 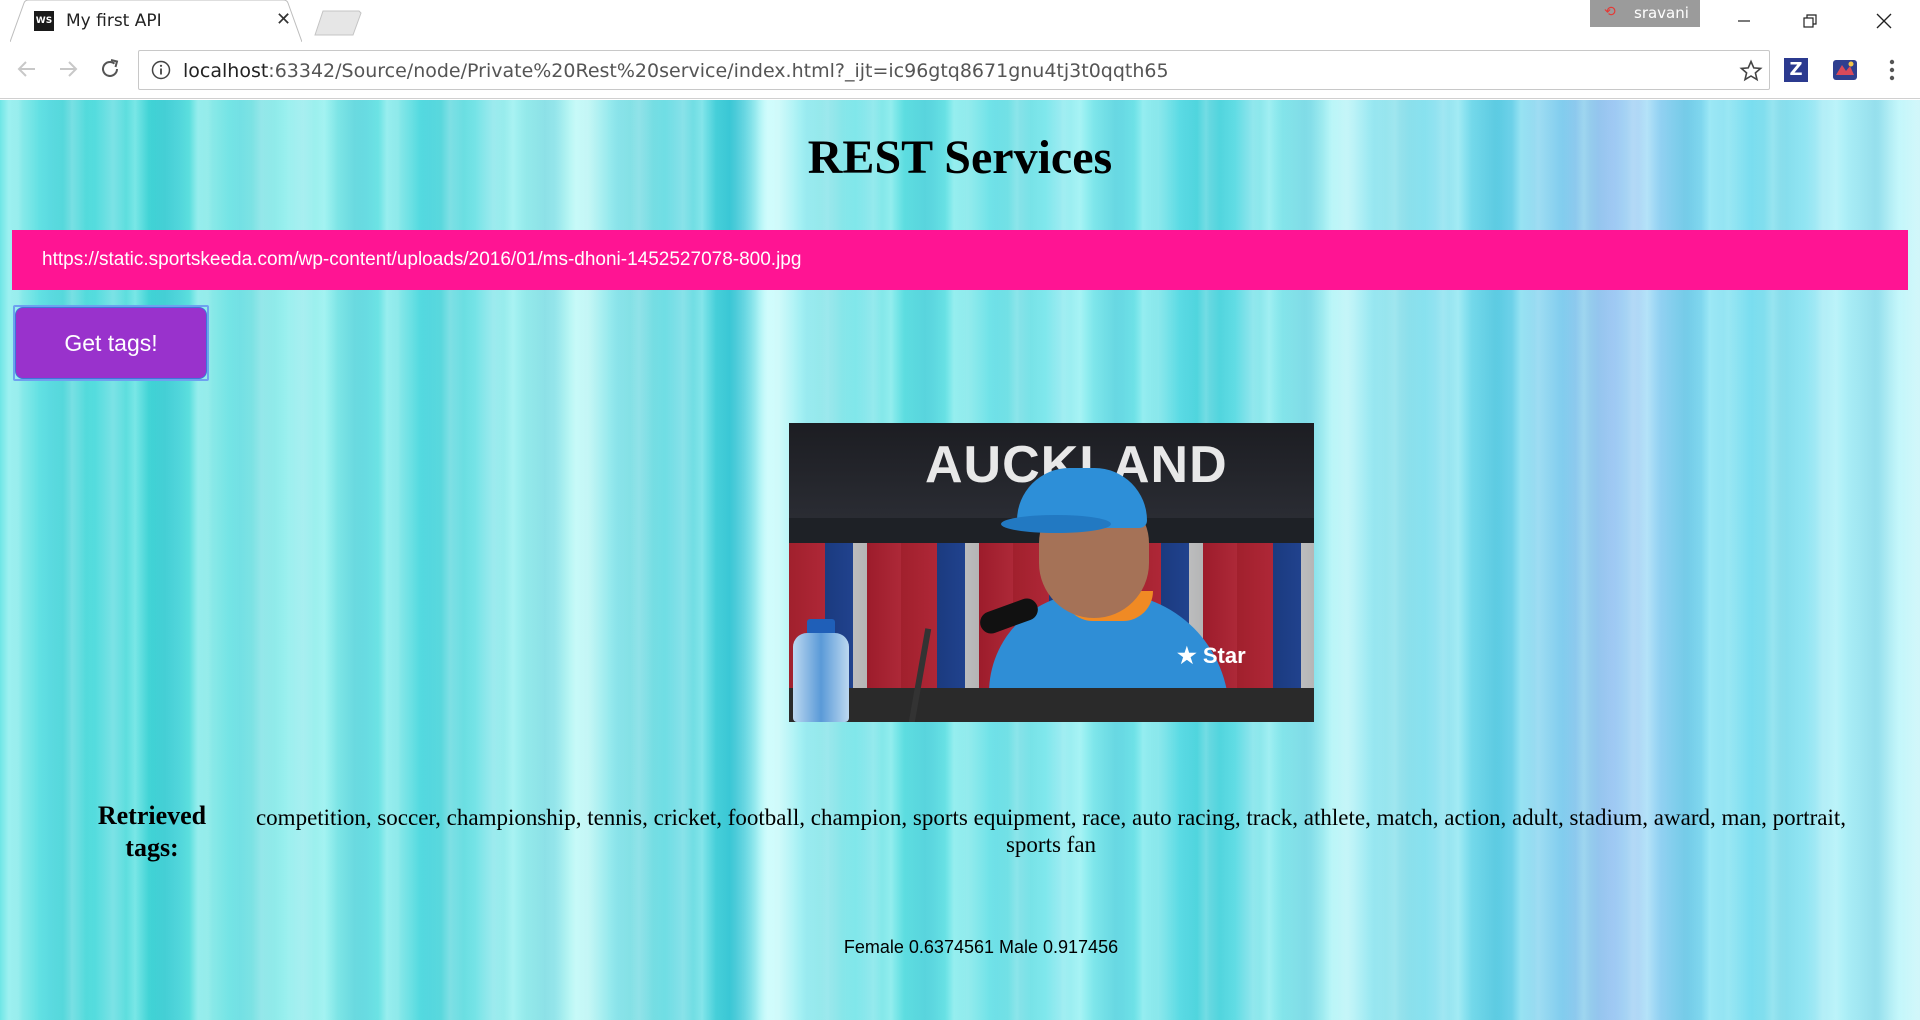 I want to click on forward-button, so click(x=68, y=69).